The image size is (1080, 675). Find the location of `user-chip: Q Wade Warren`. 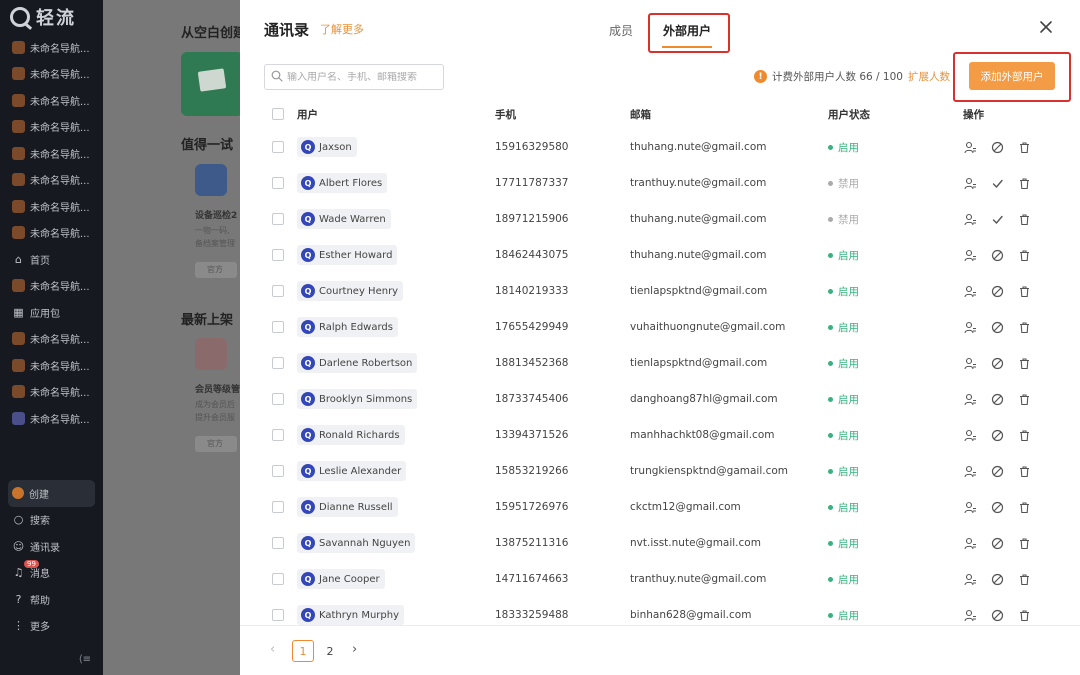

user-chip: Q Wade Warren is located at coordinates (344, 219).